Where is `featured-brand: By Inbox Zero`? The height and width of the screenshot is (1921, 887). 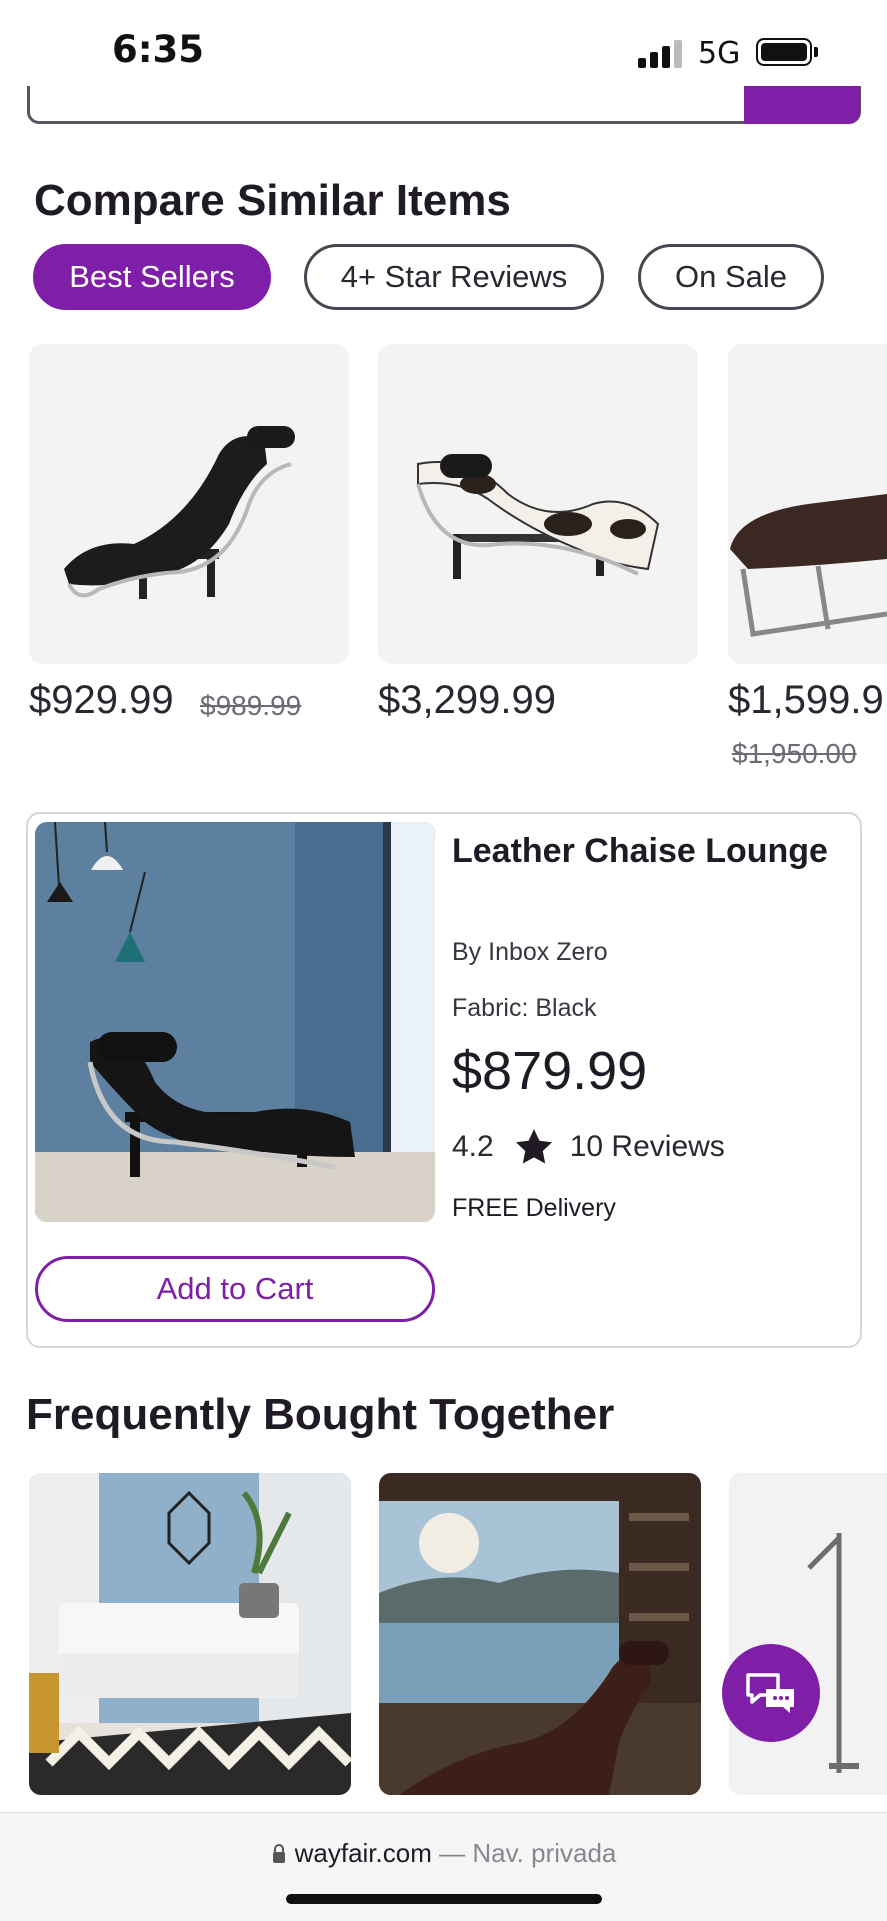 featured-brand: By Inbox Zero is located at coordinates (530, 952).